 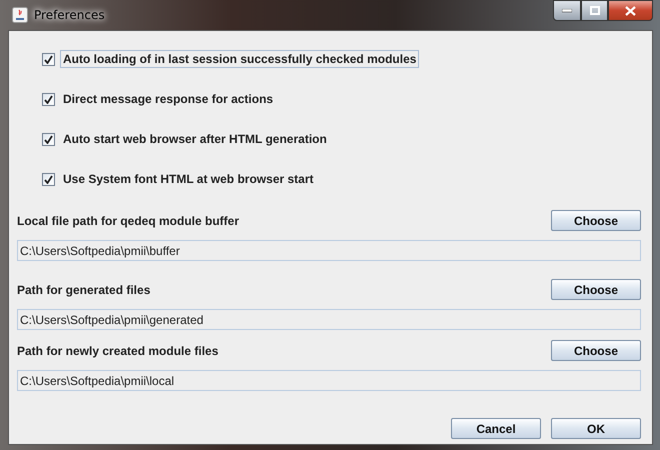 What do you see at coordinates (195, 139) in the screenshot?
I see `checkbox-label: Auto start web browser after HTML generation` at bounding box center [195, 139].